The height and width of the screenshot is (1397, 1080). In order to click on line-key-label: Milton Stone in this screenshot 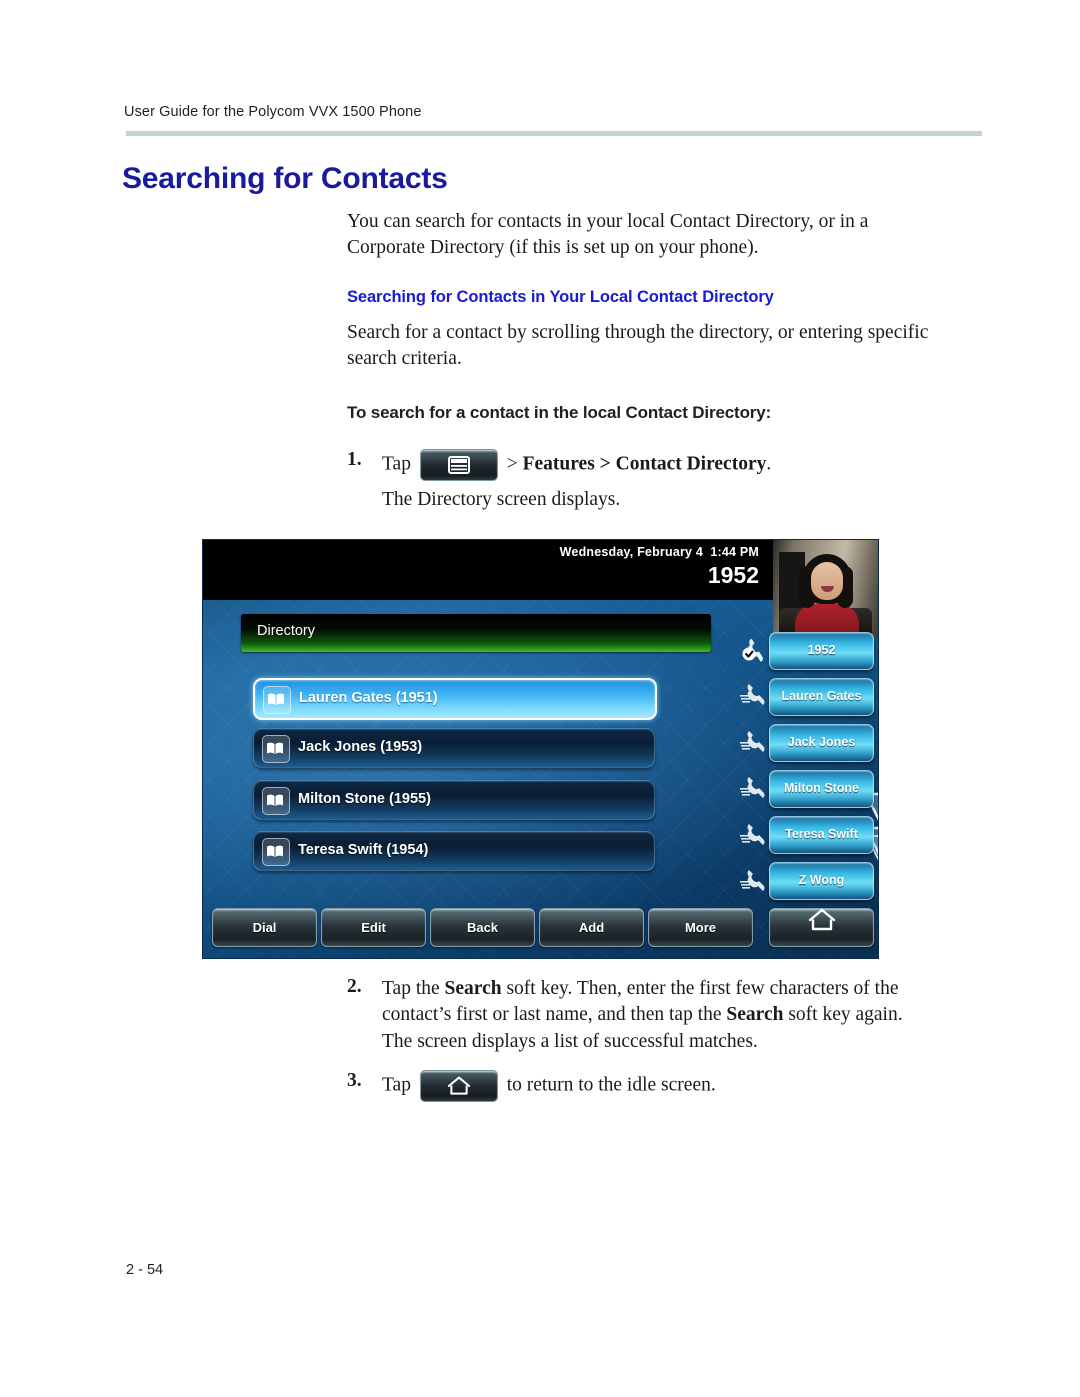, I will do `click(821, 788)`.